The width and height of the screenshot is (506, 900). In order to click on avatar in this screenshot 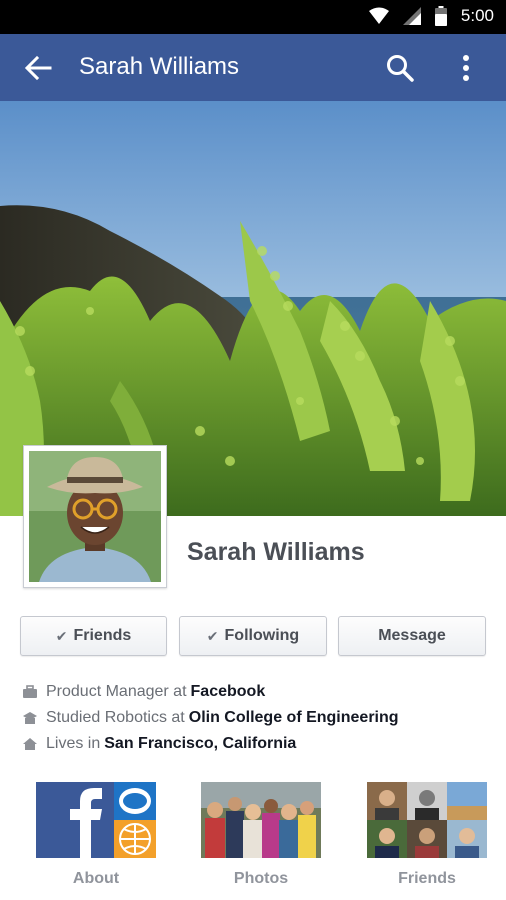, I will do `click(95, 516)`.